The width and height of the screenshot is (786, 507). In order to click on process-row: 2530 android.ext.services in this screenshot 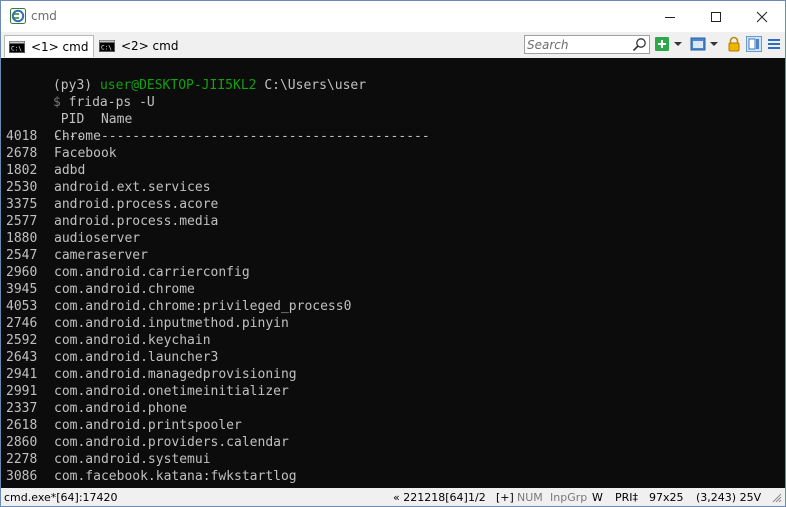, I will do `click(108, 187)`.